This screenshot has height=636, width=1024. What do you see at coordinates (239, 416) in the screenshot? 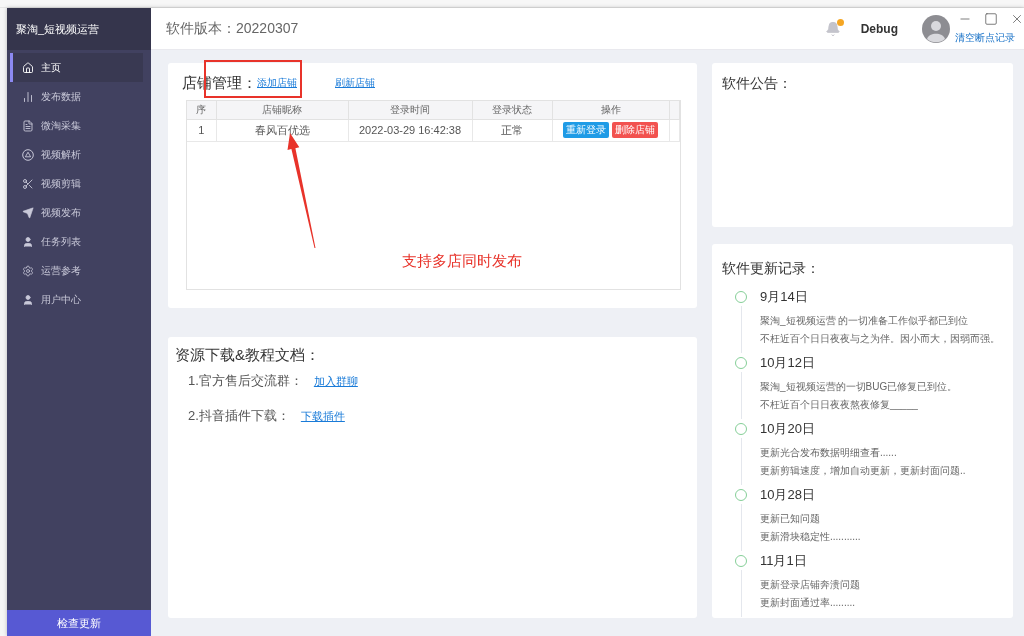
I see `resource-label: 2.抖音插件下载：` at bounding box center [239, 416].